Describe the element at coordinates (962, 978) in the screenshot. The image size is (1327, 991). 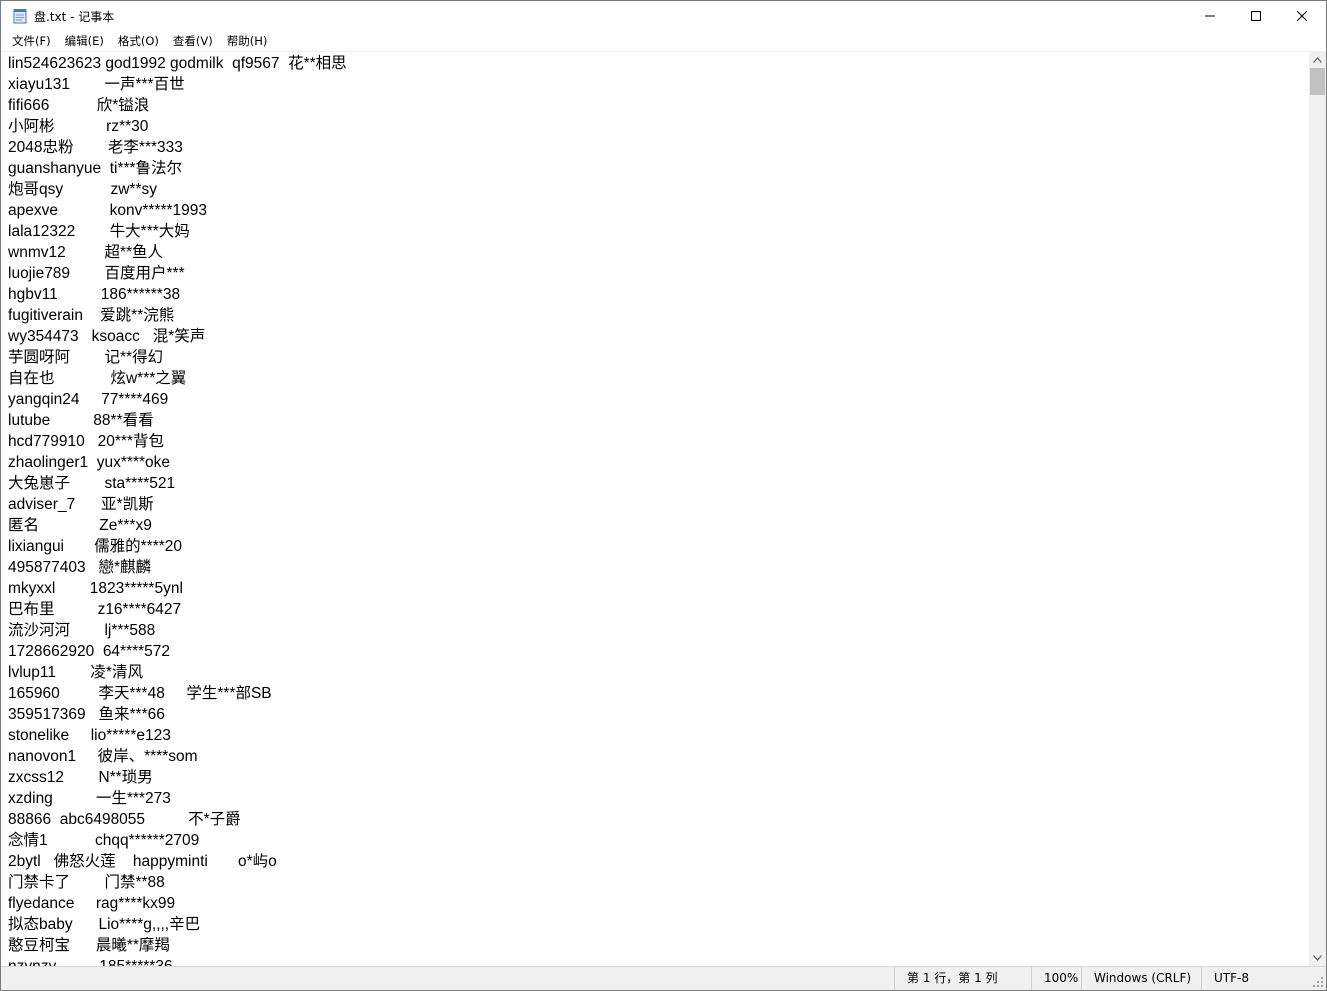
I see `cursor-position: 第 1 行，第 1 列` at that location.